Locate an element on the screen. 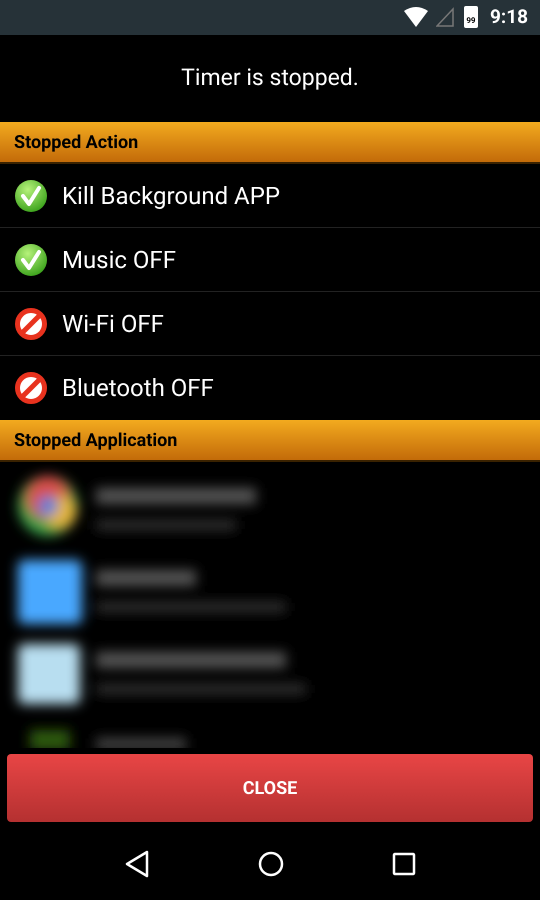 This screenshot has width=540, height=900. wifi-icon is located at coordinates (416, 17).